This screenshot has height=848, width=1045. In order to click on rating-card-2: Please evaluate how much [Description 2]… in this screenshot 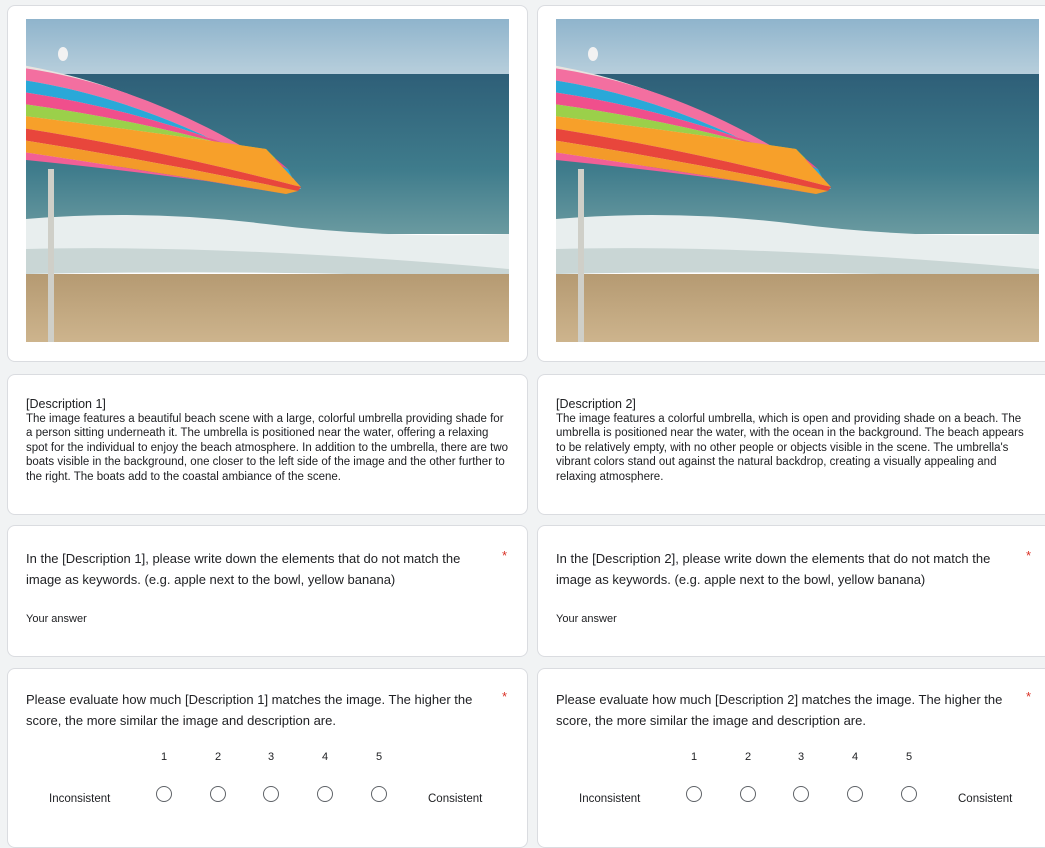, I will do `click(791, 758)`.